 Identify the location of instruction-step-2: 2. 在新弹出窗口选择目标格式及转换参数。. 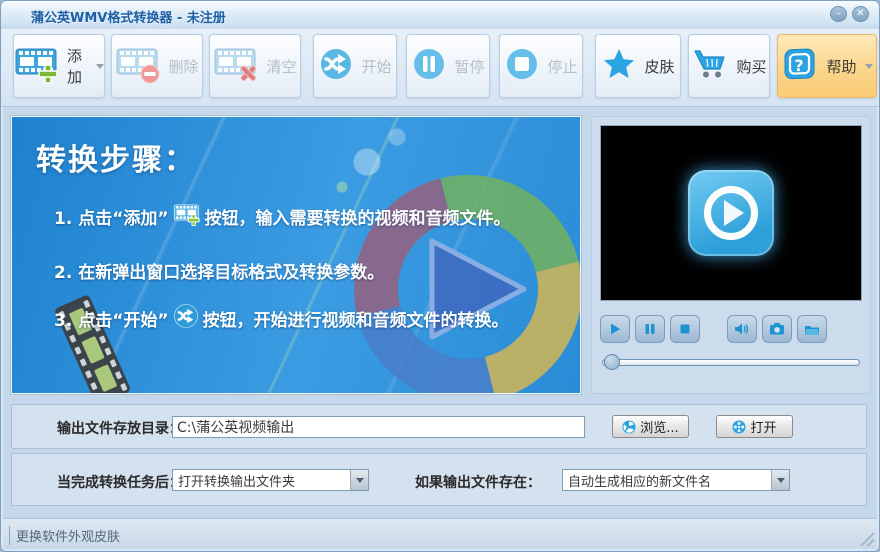
(219, 270).